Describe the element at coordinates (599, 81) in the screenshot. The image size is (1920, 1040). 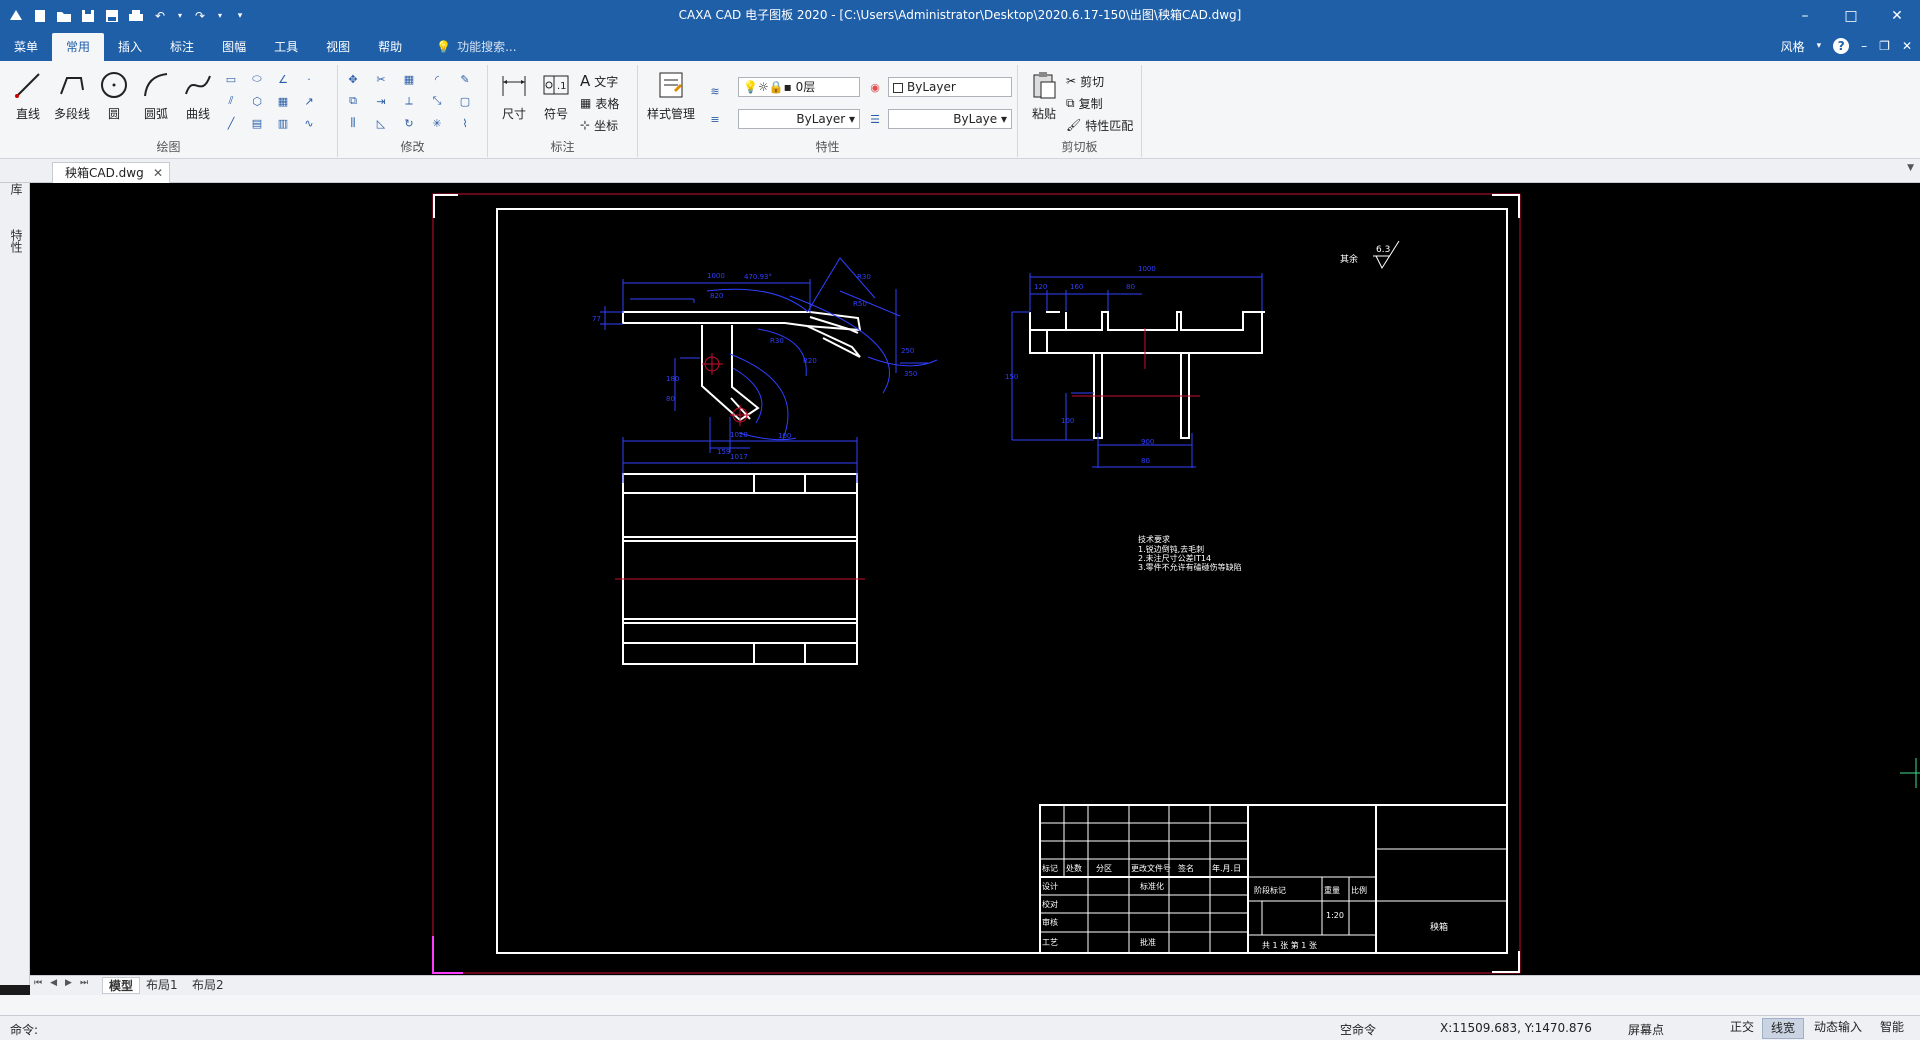
I see `text-button: A 文字` at that location.